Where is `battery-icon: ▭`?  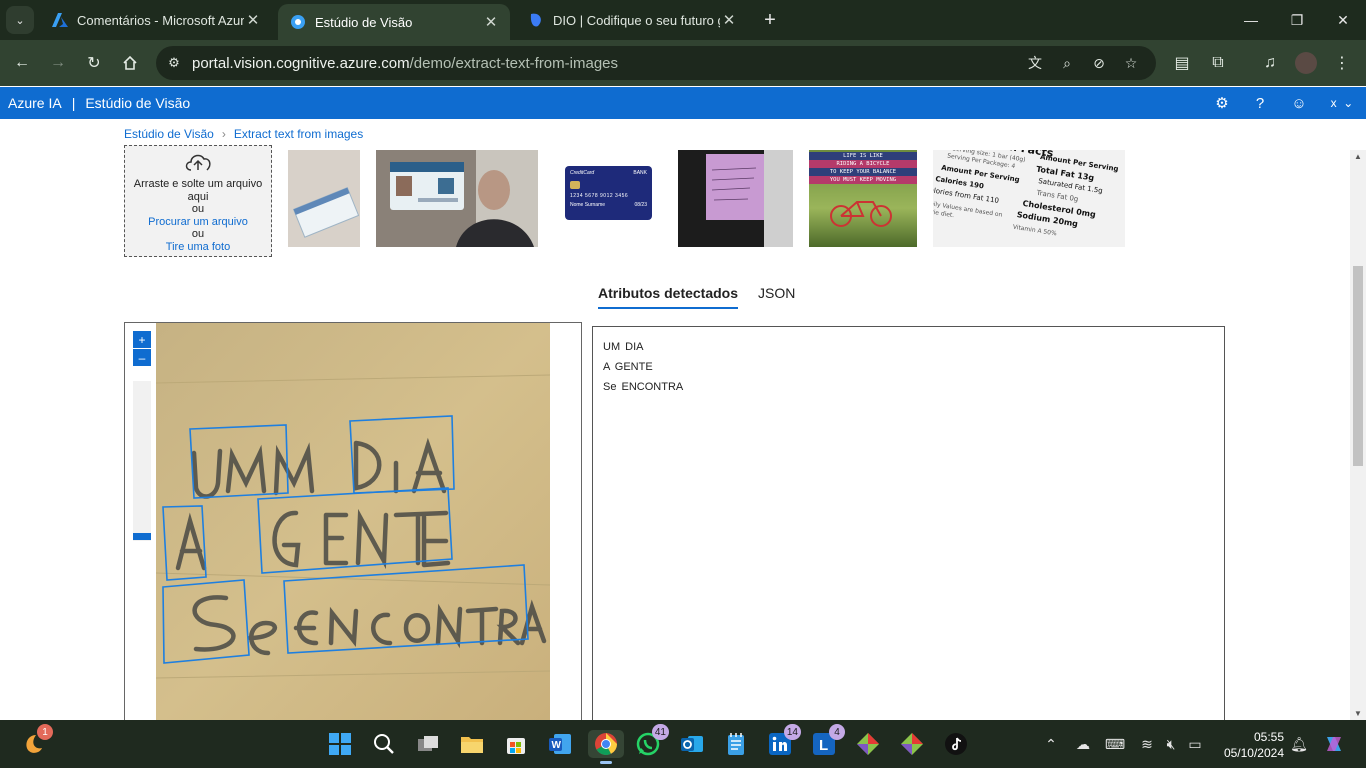 battery-icon: ▭ is located at coordinates (1195, 744).